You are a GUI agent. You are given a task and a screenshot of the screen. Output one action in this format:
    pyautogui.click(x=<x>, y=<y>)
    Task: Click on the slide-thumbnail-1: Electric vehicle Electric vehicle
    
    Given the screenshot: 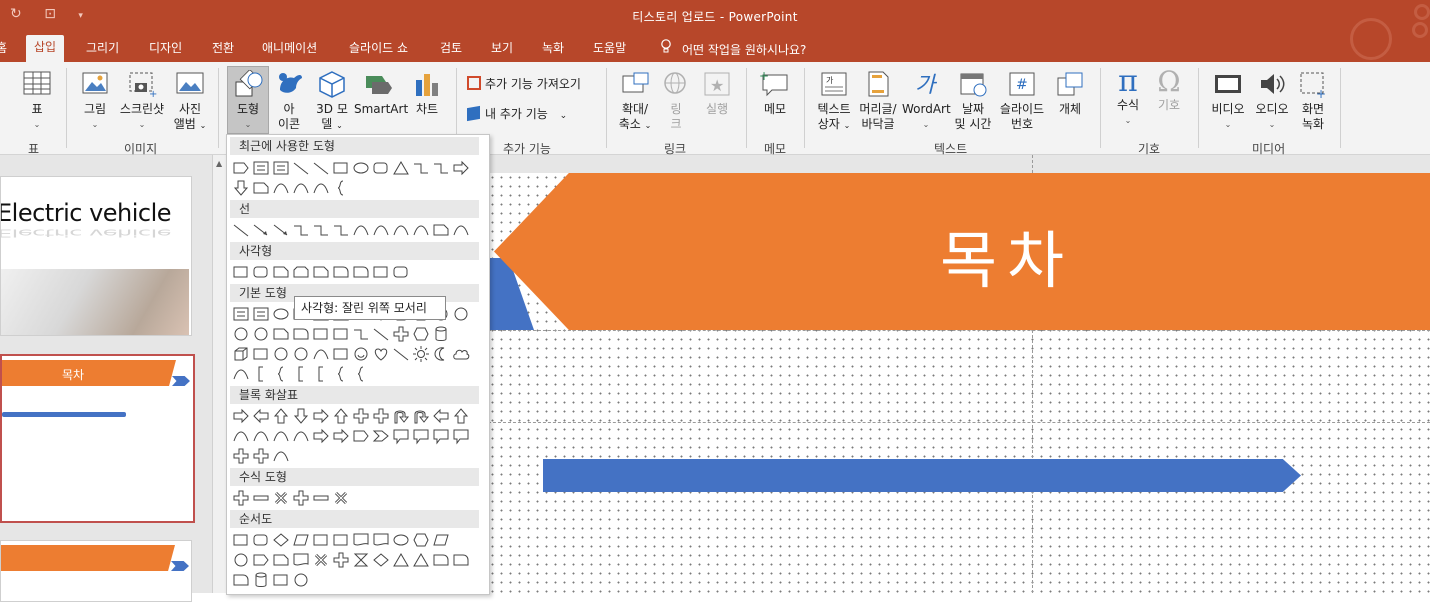 What is the action you would take?
    pyautogui.click(x=96, y=256)
    